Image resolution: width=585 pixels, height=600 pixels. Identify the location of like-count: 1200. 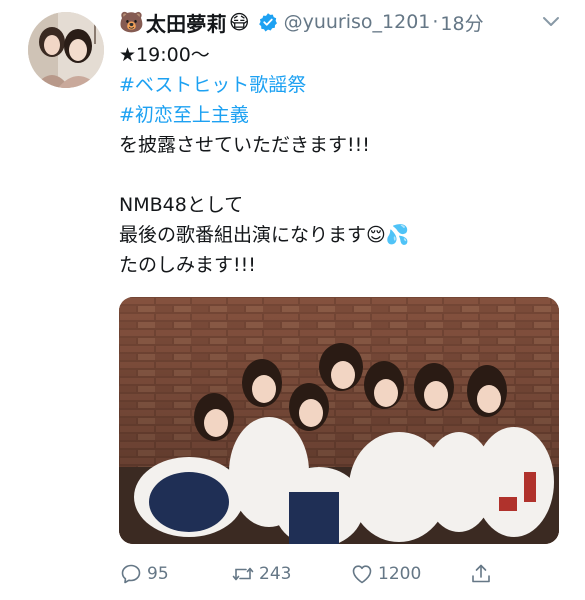
(400, 574).